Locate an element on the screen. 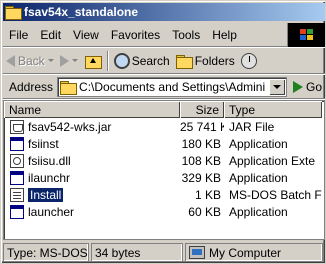  menu-view: View is located at coordinates (86, 35).